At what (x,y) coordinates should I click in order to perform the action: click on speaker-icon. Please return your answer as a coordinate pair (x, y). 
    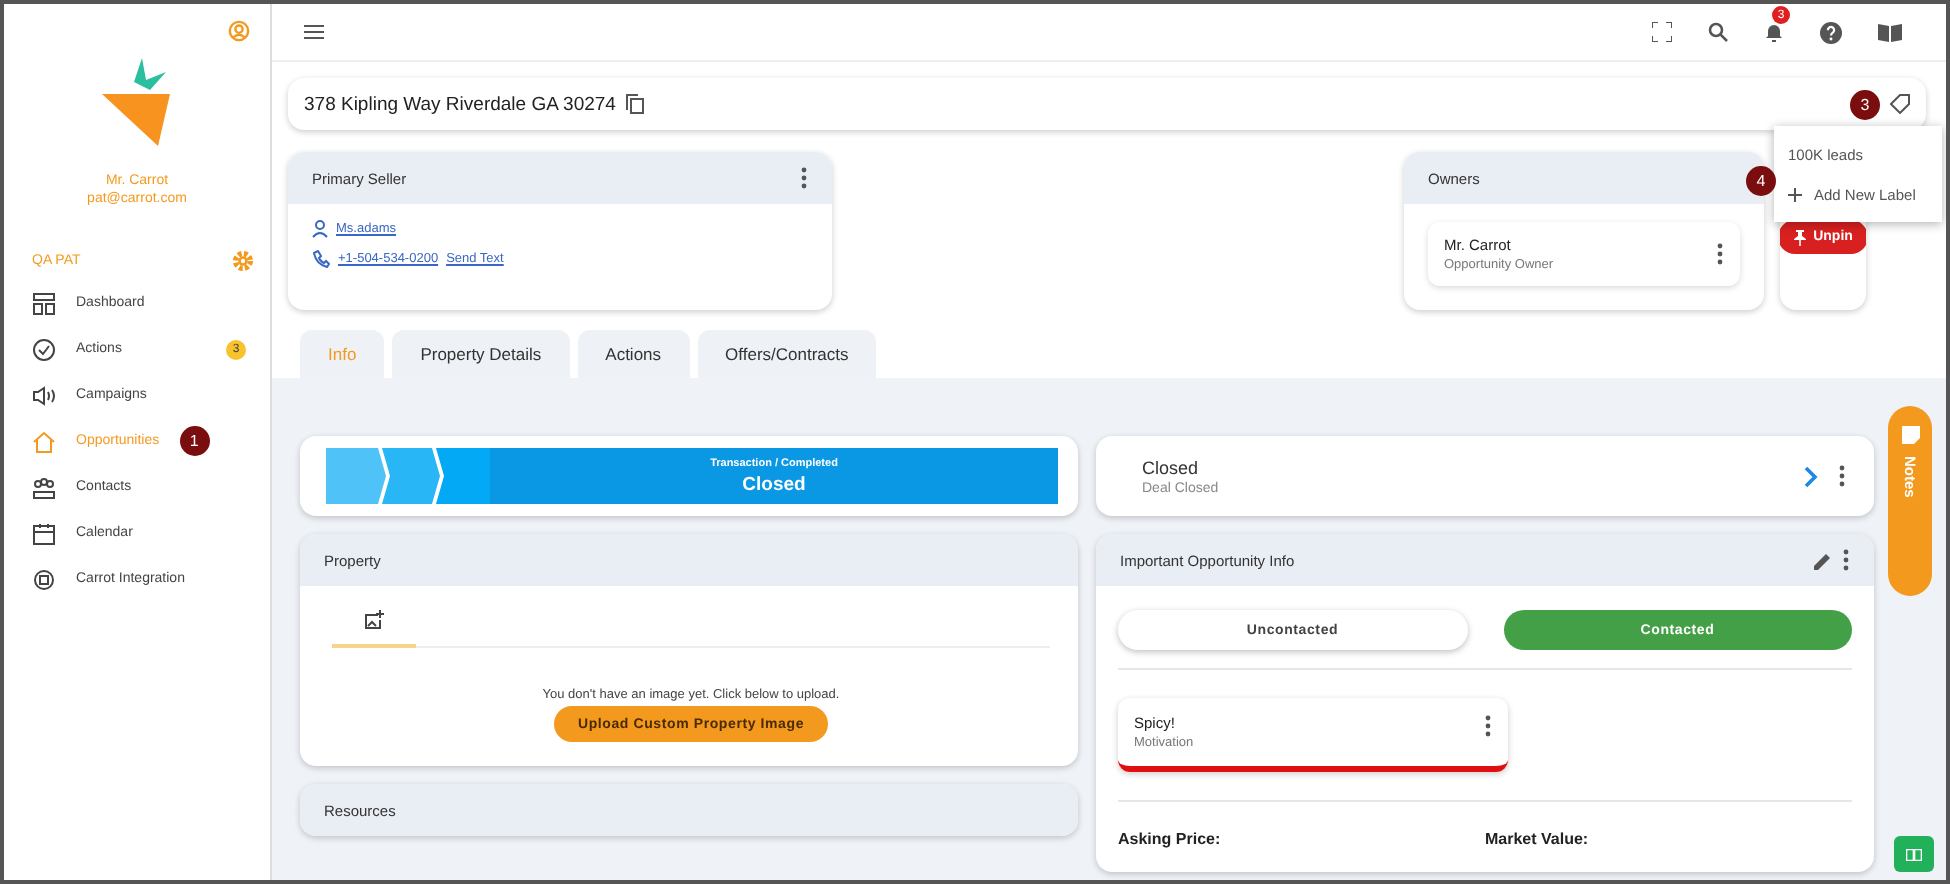
    Looking at the image, I should click on (44, 395).